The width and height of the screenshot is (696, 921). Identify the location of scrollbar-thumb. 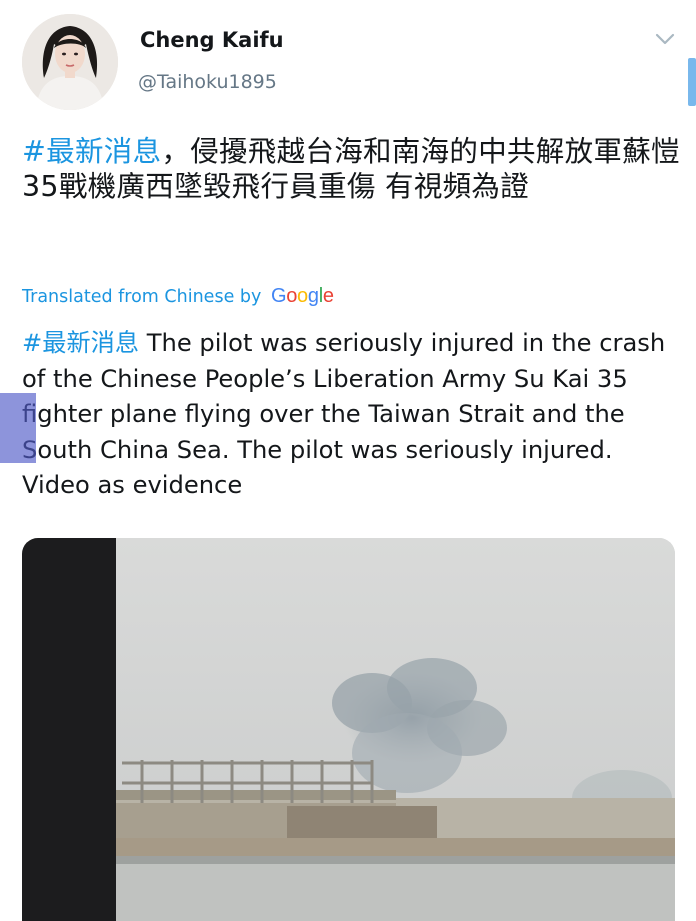
(692, 82).